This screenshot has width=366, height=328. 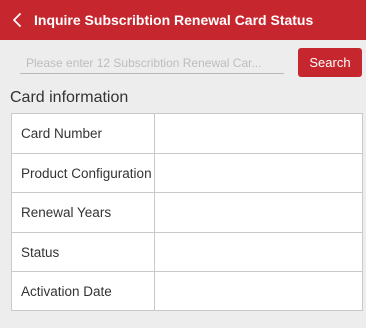 I want to click on renewal-years-label: Renewal Years, so click(x=83, y=212).